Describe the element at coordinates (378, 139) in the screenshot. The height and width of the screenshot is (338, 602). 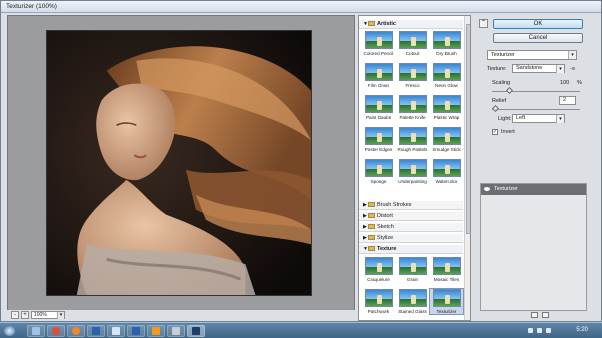
I see `filter-thumb-poster-edges: Poster Edges` at that location.